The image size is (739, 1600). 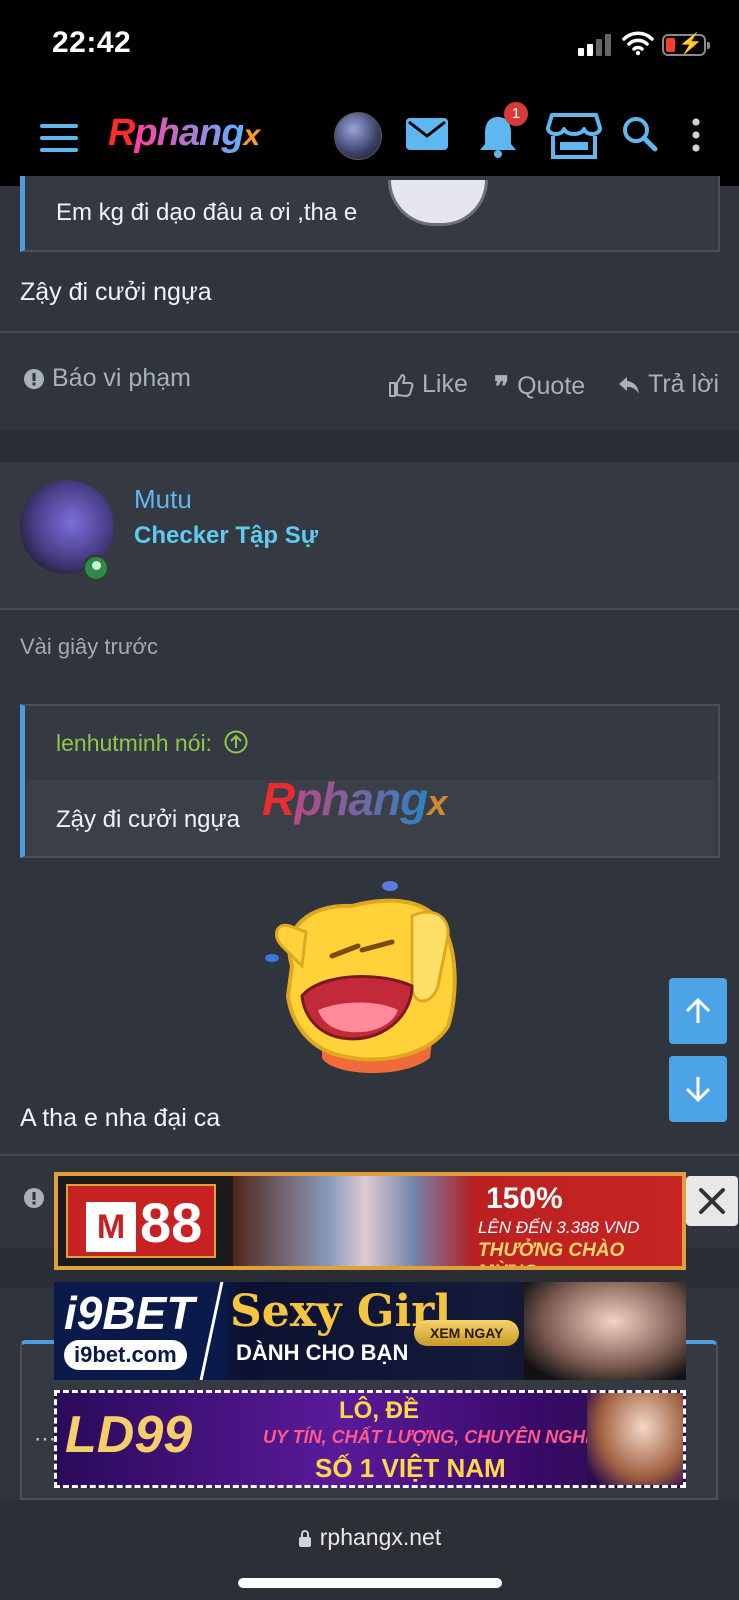 What do you see at coordinates (125, 1355) in the screenshot?
I see `i9bet-domain: i9bet.com` at bounding box center [125, 1355].